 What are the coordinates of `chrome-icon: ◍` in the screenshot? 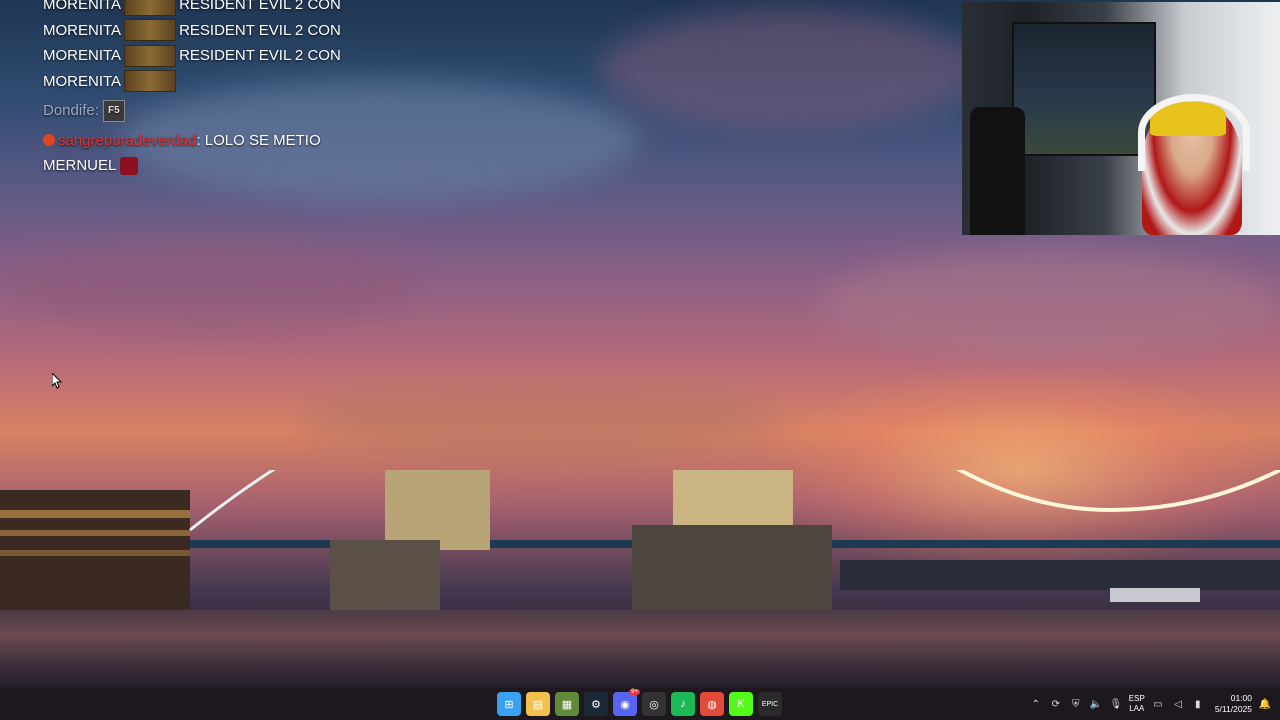 It's located at (712, 704).